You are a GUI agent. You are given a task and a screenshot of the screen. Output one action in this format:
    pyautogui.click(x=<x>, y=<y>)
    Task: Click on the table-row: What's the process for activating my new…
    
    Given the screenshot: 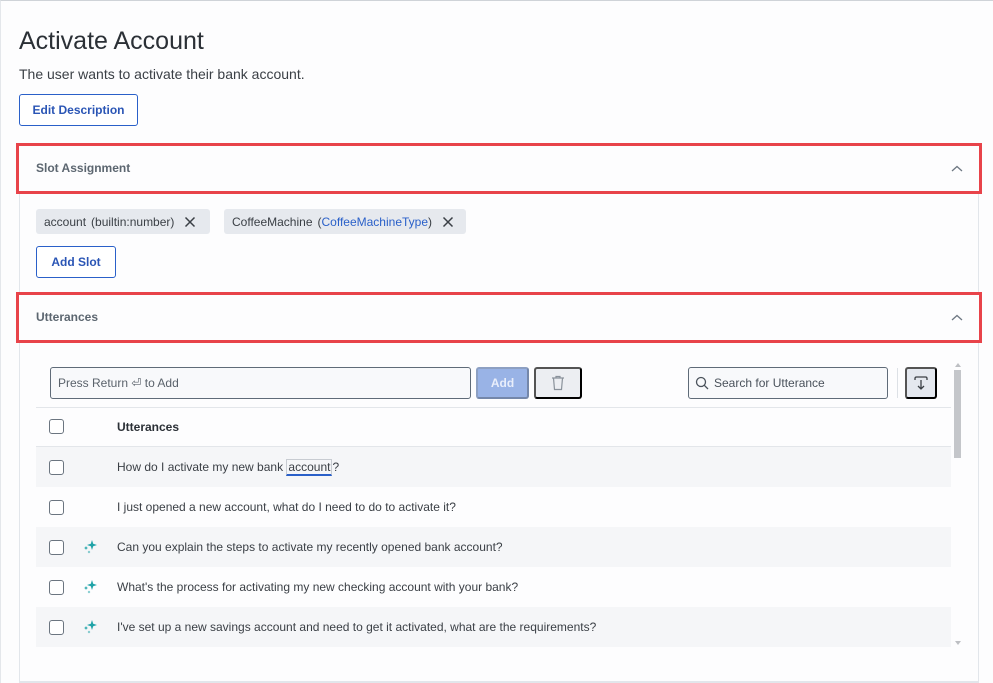 What is the action you would take?
    pyautogui.click(x=493, y=587)
    